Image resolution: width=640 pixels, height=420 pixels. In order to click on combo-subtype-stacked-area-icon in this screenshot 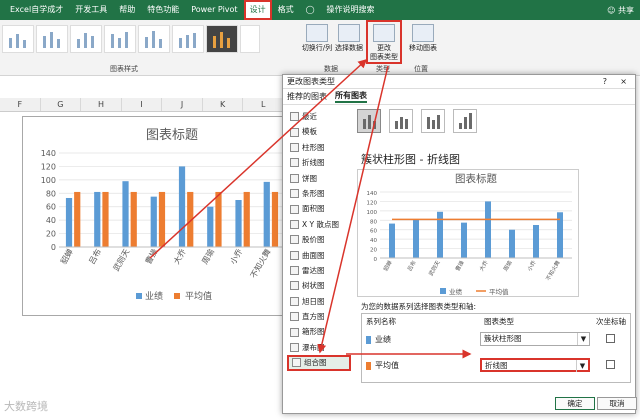, I will do `click(433, 121)`.